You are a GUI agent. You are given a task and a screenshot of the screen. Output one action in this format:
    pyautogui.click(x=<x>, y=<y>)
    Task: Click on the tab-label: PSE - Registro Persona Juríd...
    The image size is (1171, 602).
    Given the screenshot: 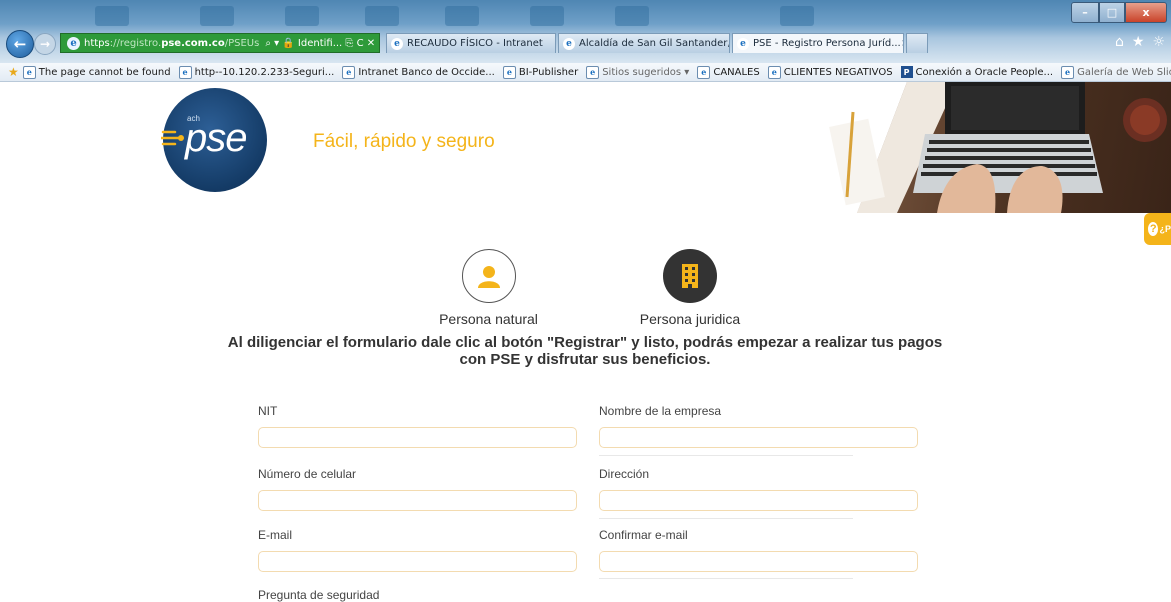 What is the action you would take?
    pyautogui.click(x=827, y=43)
    